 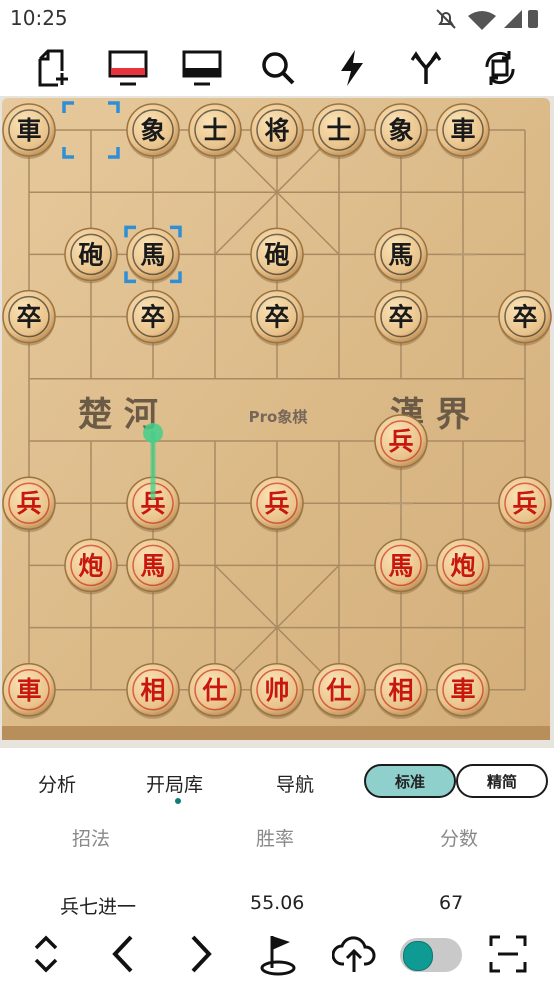 What do you see at coordinates (533, 19) in the screenshot?
I see `battery-icon` at bounding box center [533, 19].